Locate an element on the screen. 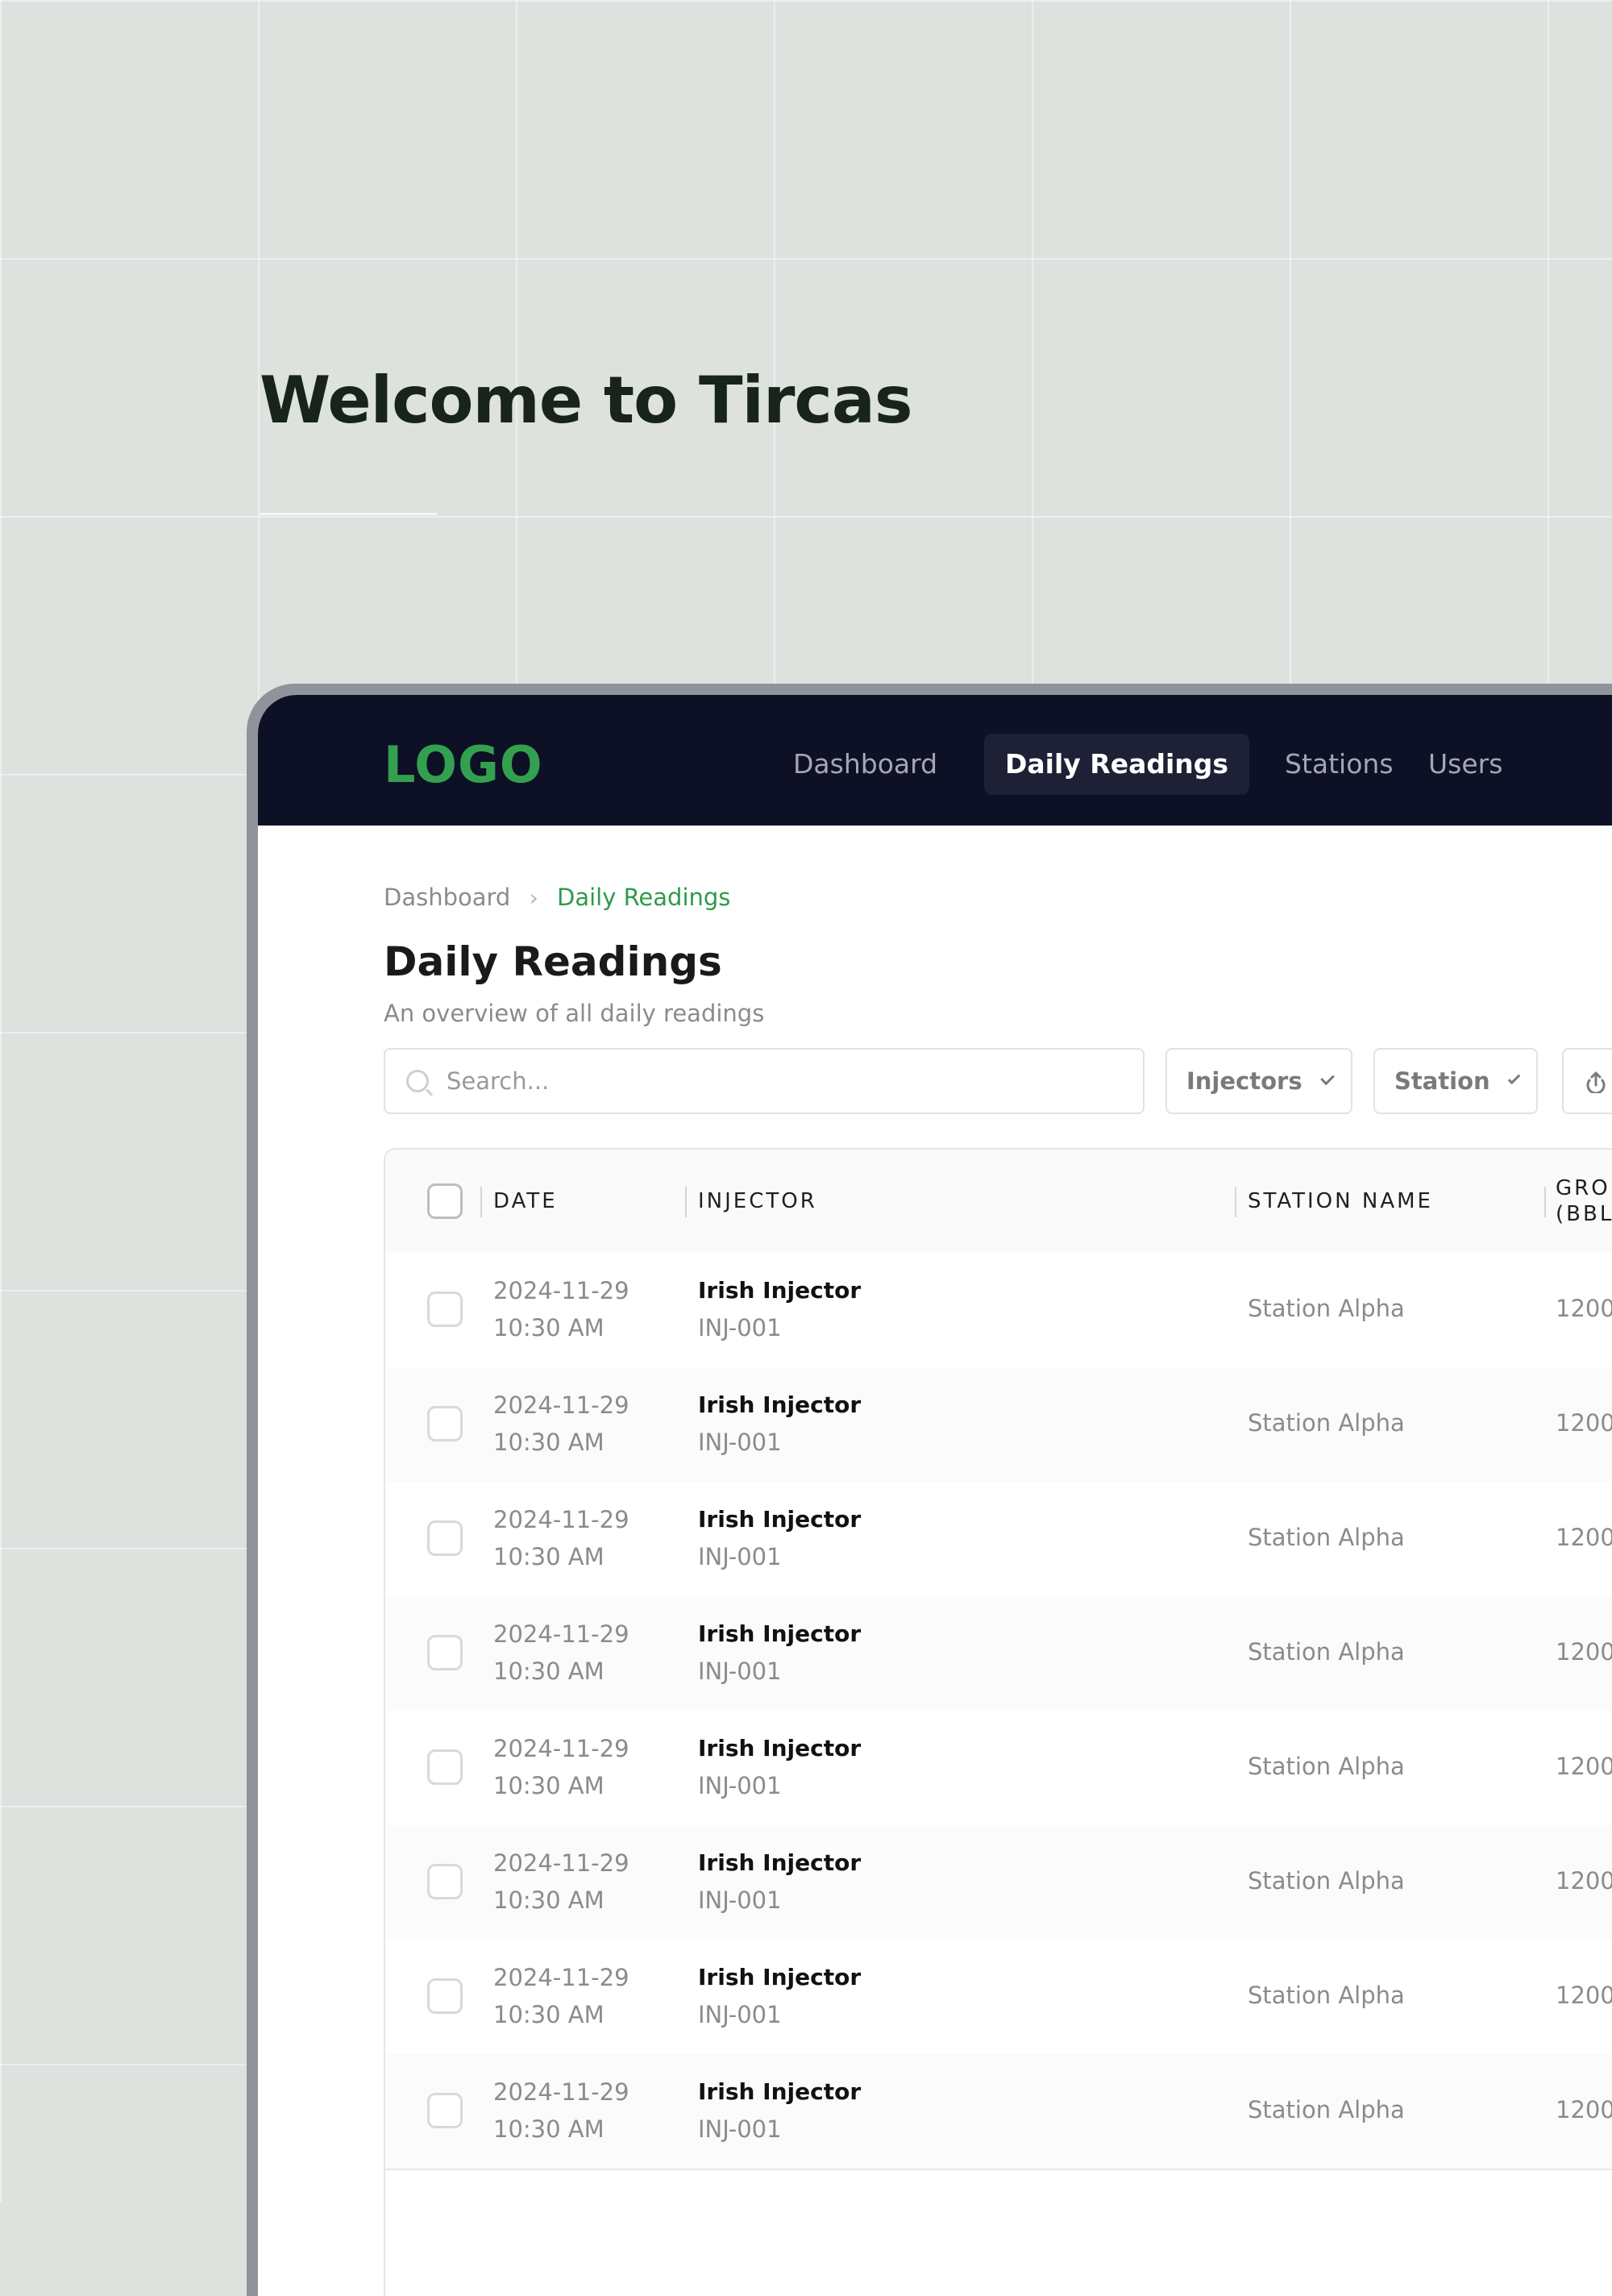  nav-users: Users is located at coordinates (1465, 764).